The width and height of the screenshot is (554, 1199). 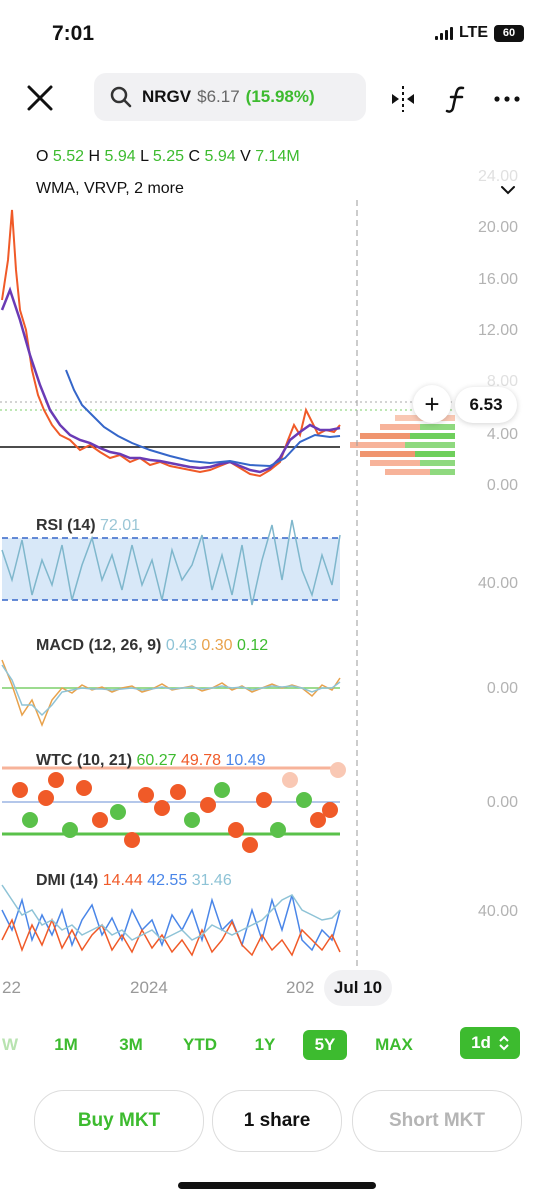 I want to click on rsi-title: RSI (14) 72.01, so click(x=88, y=526).